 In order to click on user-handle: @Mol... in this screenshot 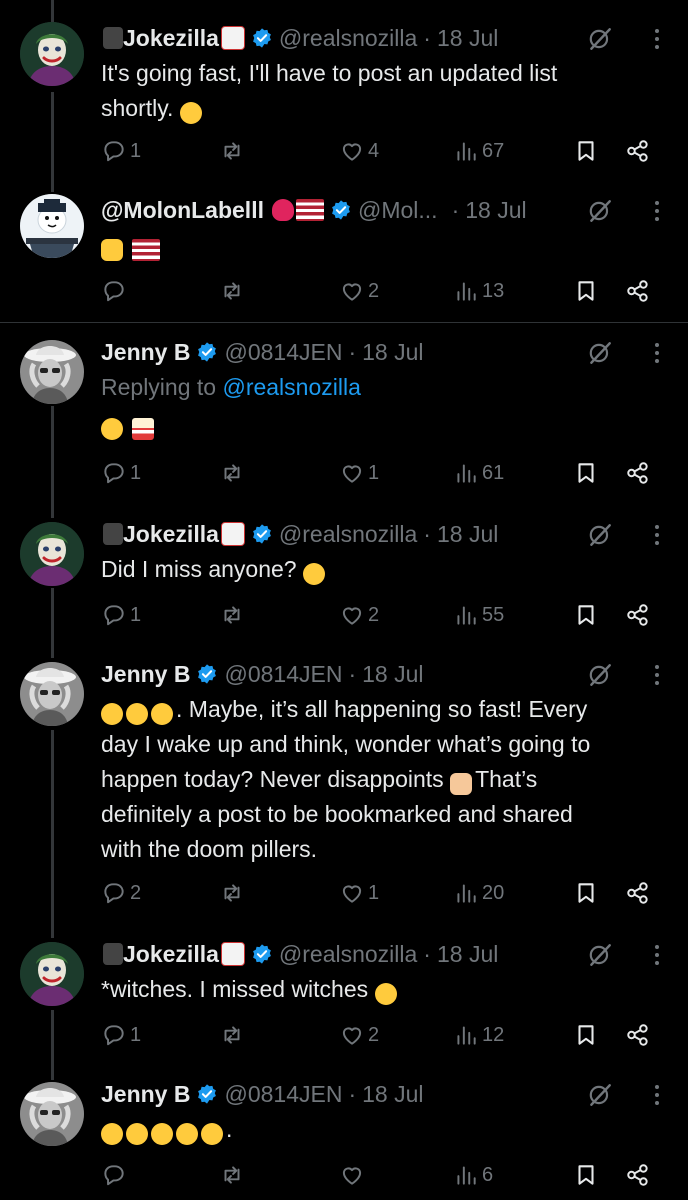, I will do `click(398, 210)`.